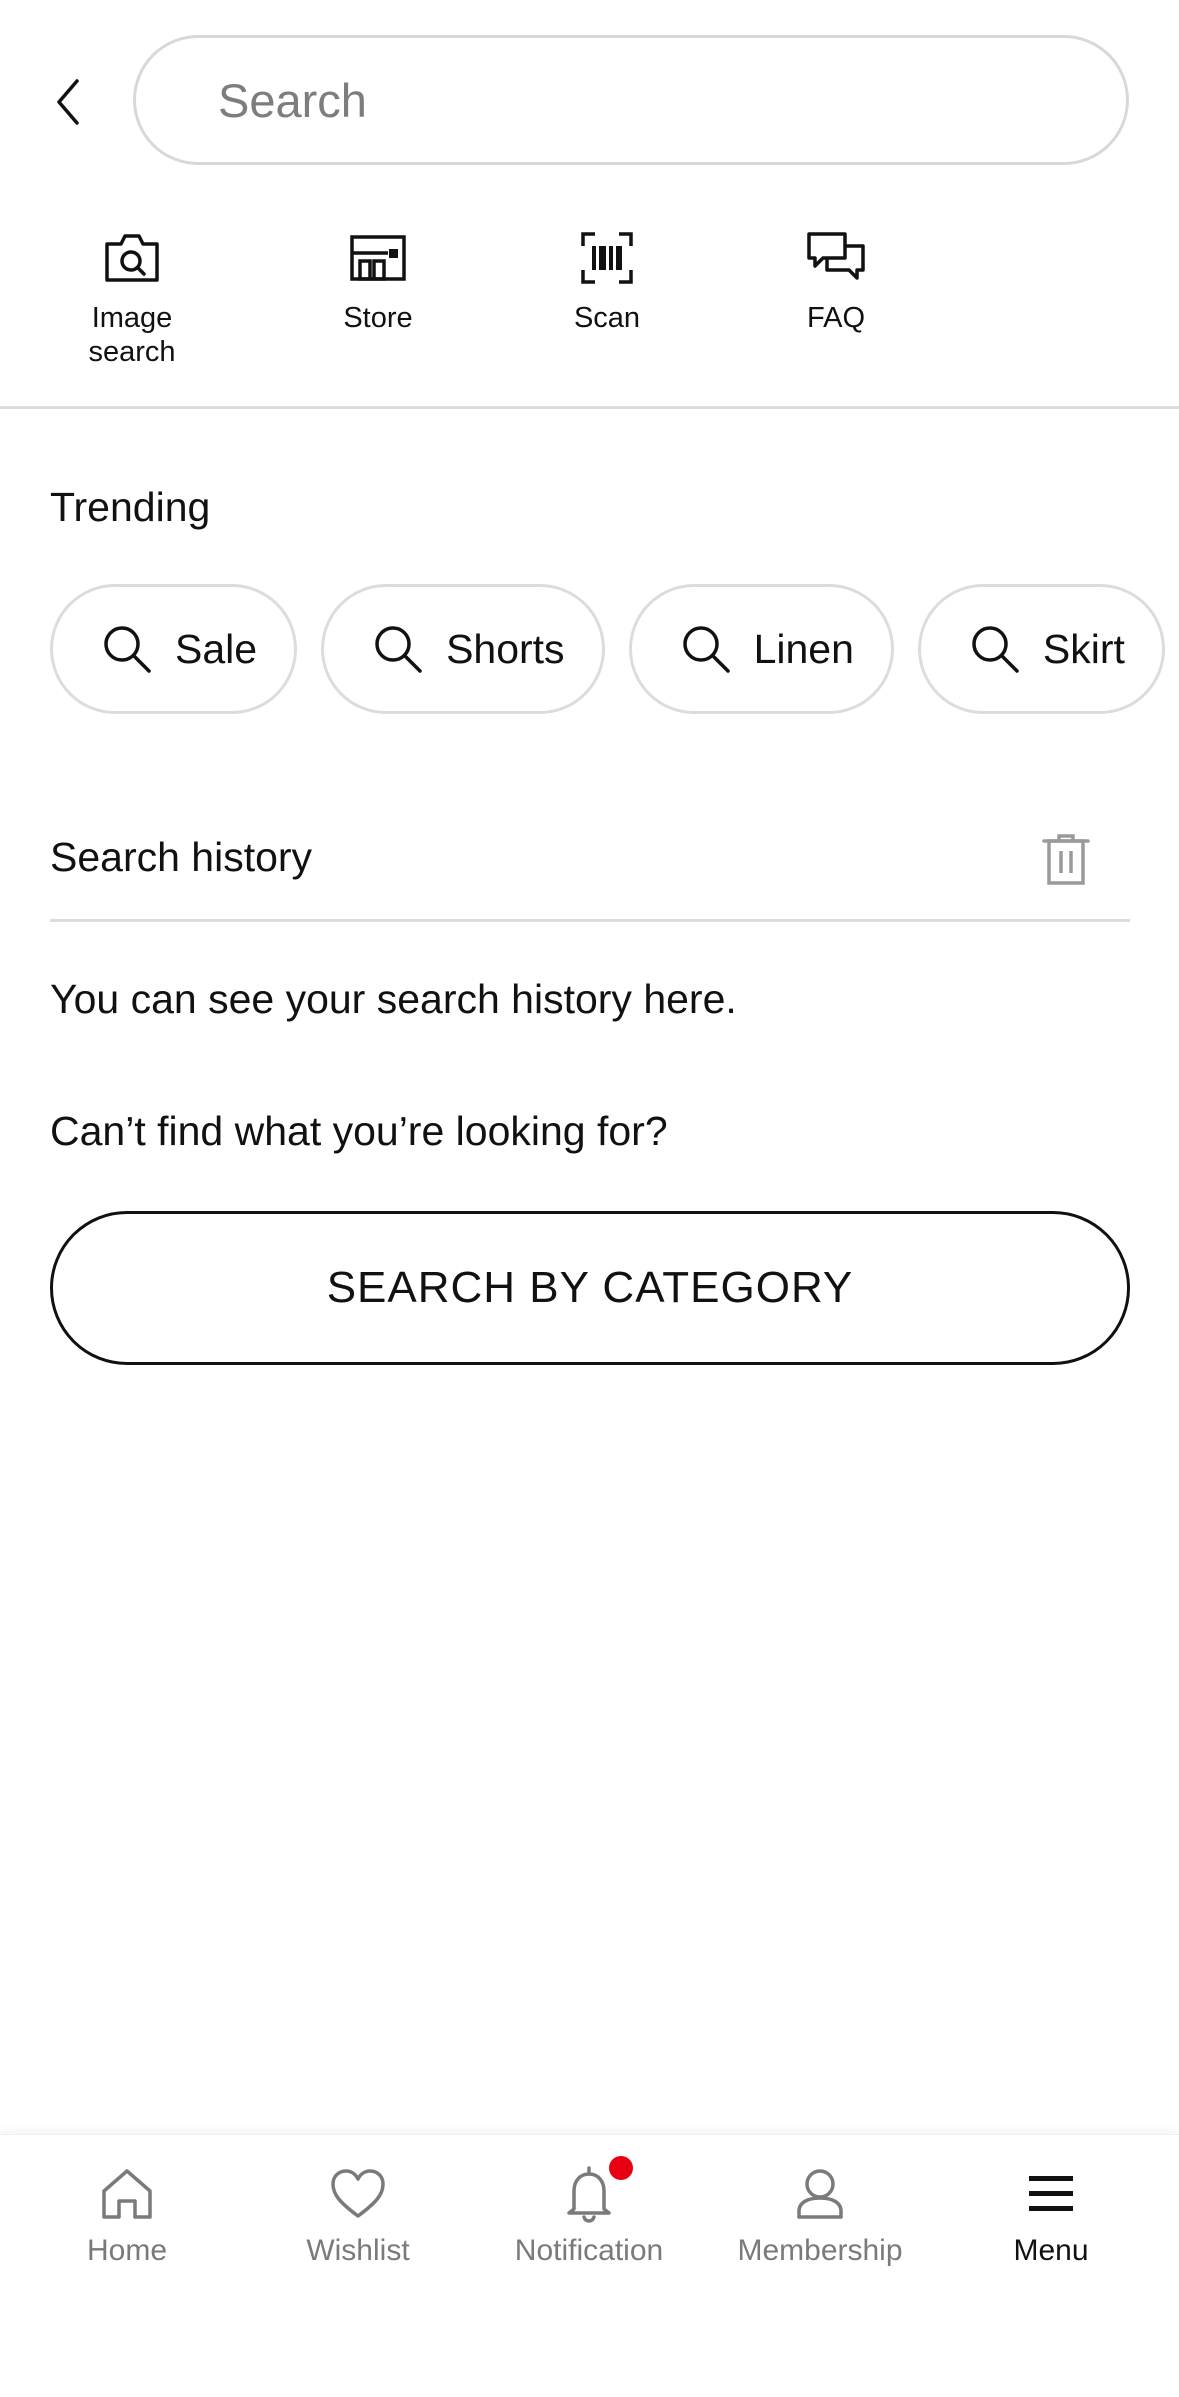  I want to click on home-icon, so click(127, 2194).